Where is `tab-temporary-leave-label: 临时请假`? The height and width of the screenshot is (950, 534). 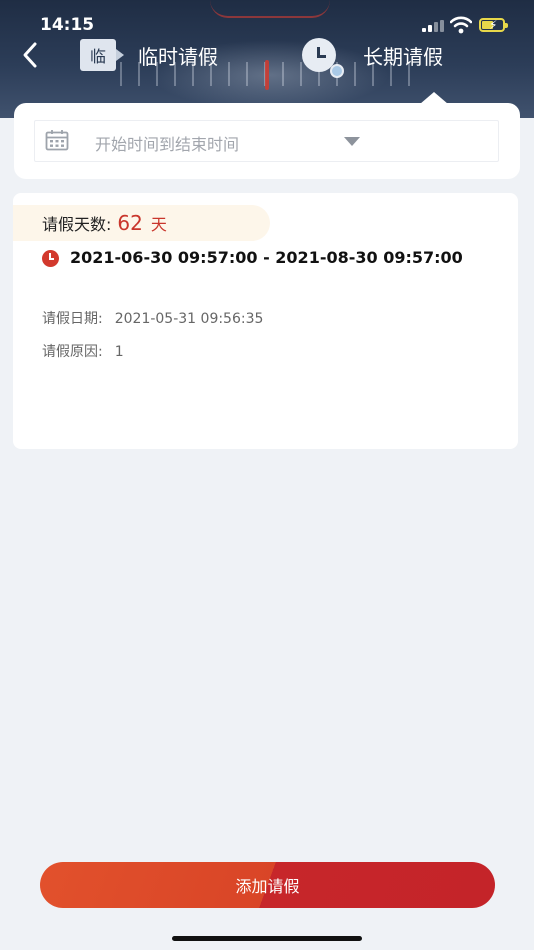
tab-temporary-leave-label: 临时请假 is located at coordinates (178, 56).